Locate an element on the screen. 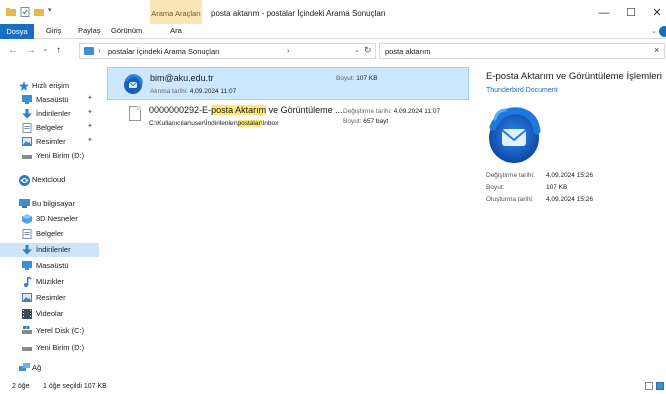  nav-label: Videolar is located at coordinates (50, 313).